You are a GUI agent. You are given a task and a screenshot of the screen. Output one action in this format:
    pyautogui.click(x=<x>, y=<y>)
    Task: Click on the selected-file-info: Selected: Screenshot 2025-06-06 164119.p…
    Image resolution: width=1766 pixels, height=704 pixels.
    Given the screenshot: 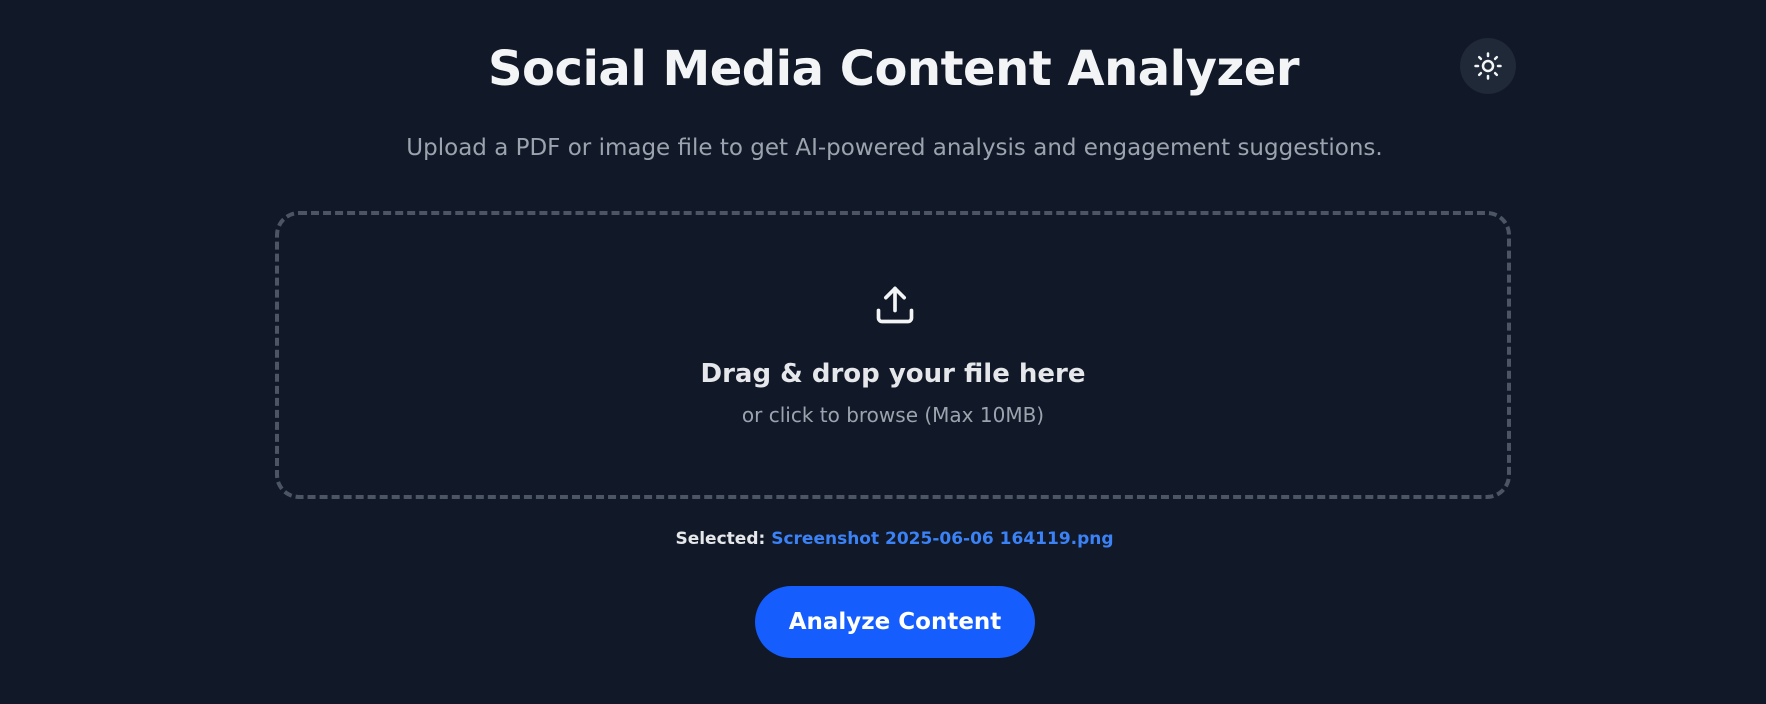 What is the action you would take?
    pyautogui.click(x=883, y=539)
    